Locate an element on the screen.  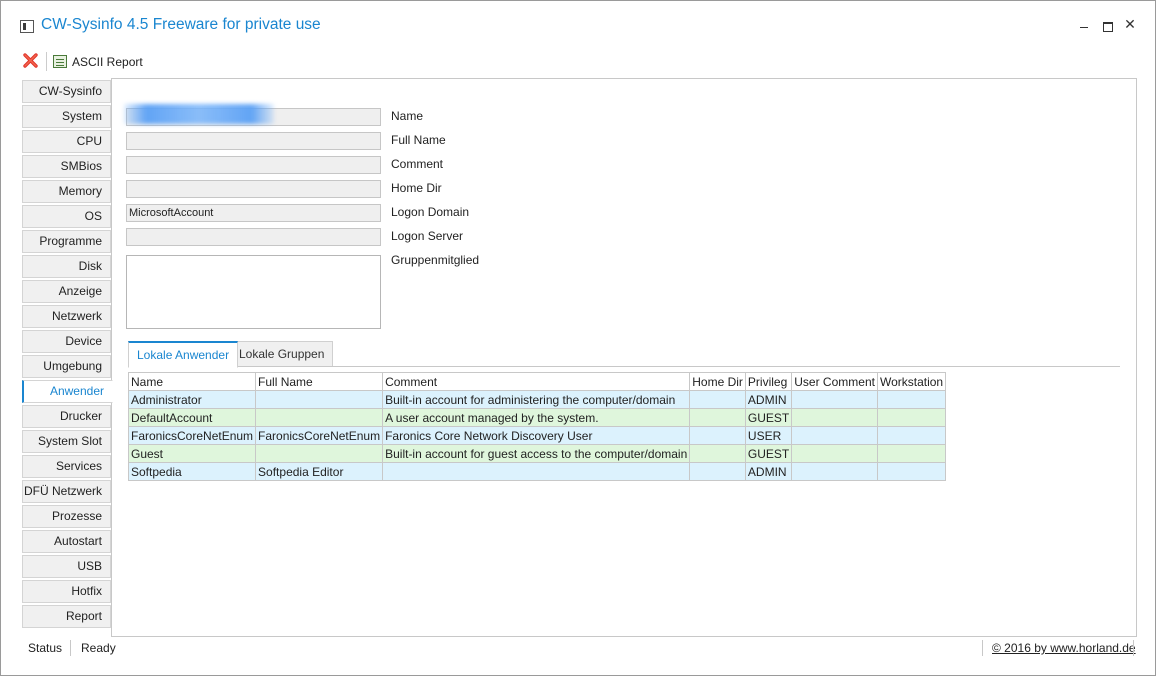
app-icon is located at coordinates (27, 26).